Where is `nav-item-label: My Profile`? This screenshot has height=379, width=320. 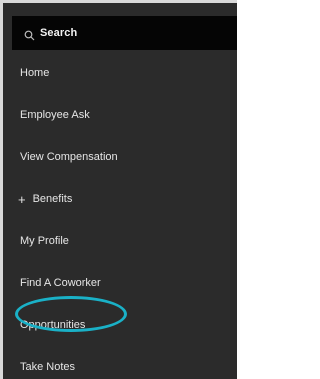 nav-item-label: My Profile is located at coordinates (44, 241).